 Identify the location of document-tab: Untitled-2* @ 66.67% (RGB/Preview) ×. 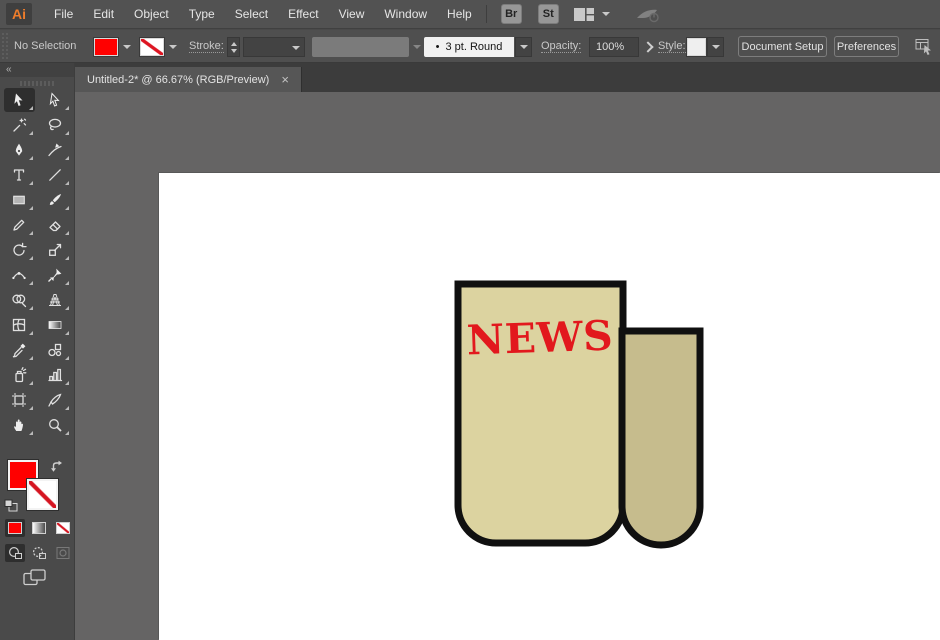
(188, 79).